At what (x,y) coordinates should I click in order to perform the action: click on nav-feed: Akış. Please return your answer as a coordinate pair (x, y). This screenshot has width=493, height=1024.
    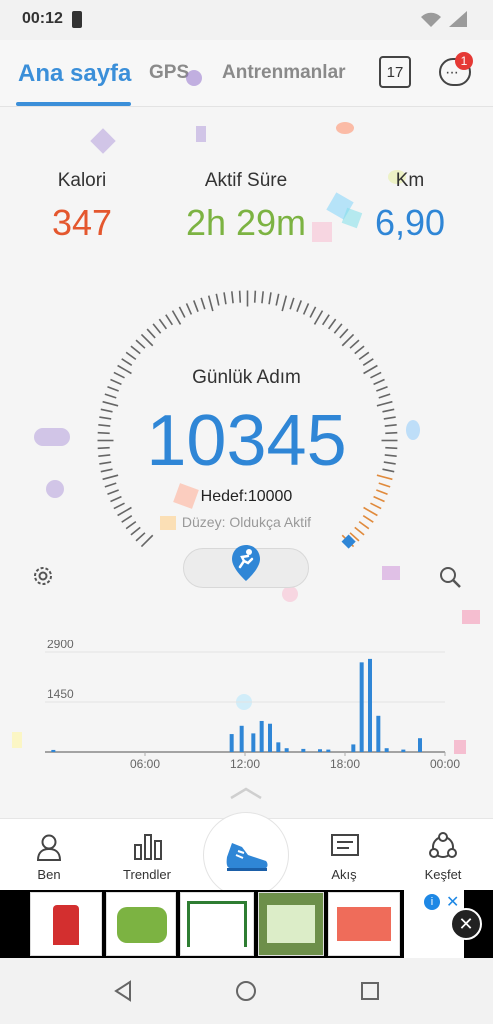
    Looking at the image, I should click on (344, 855).